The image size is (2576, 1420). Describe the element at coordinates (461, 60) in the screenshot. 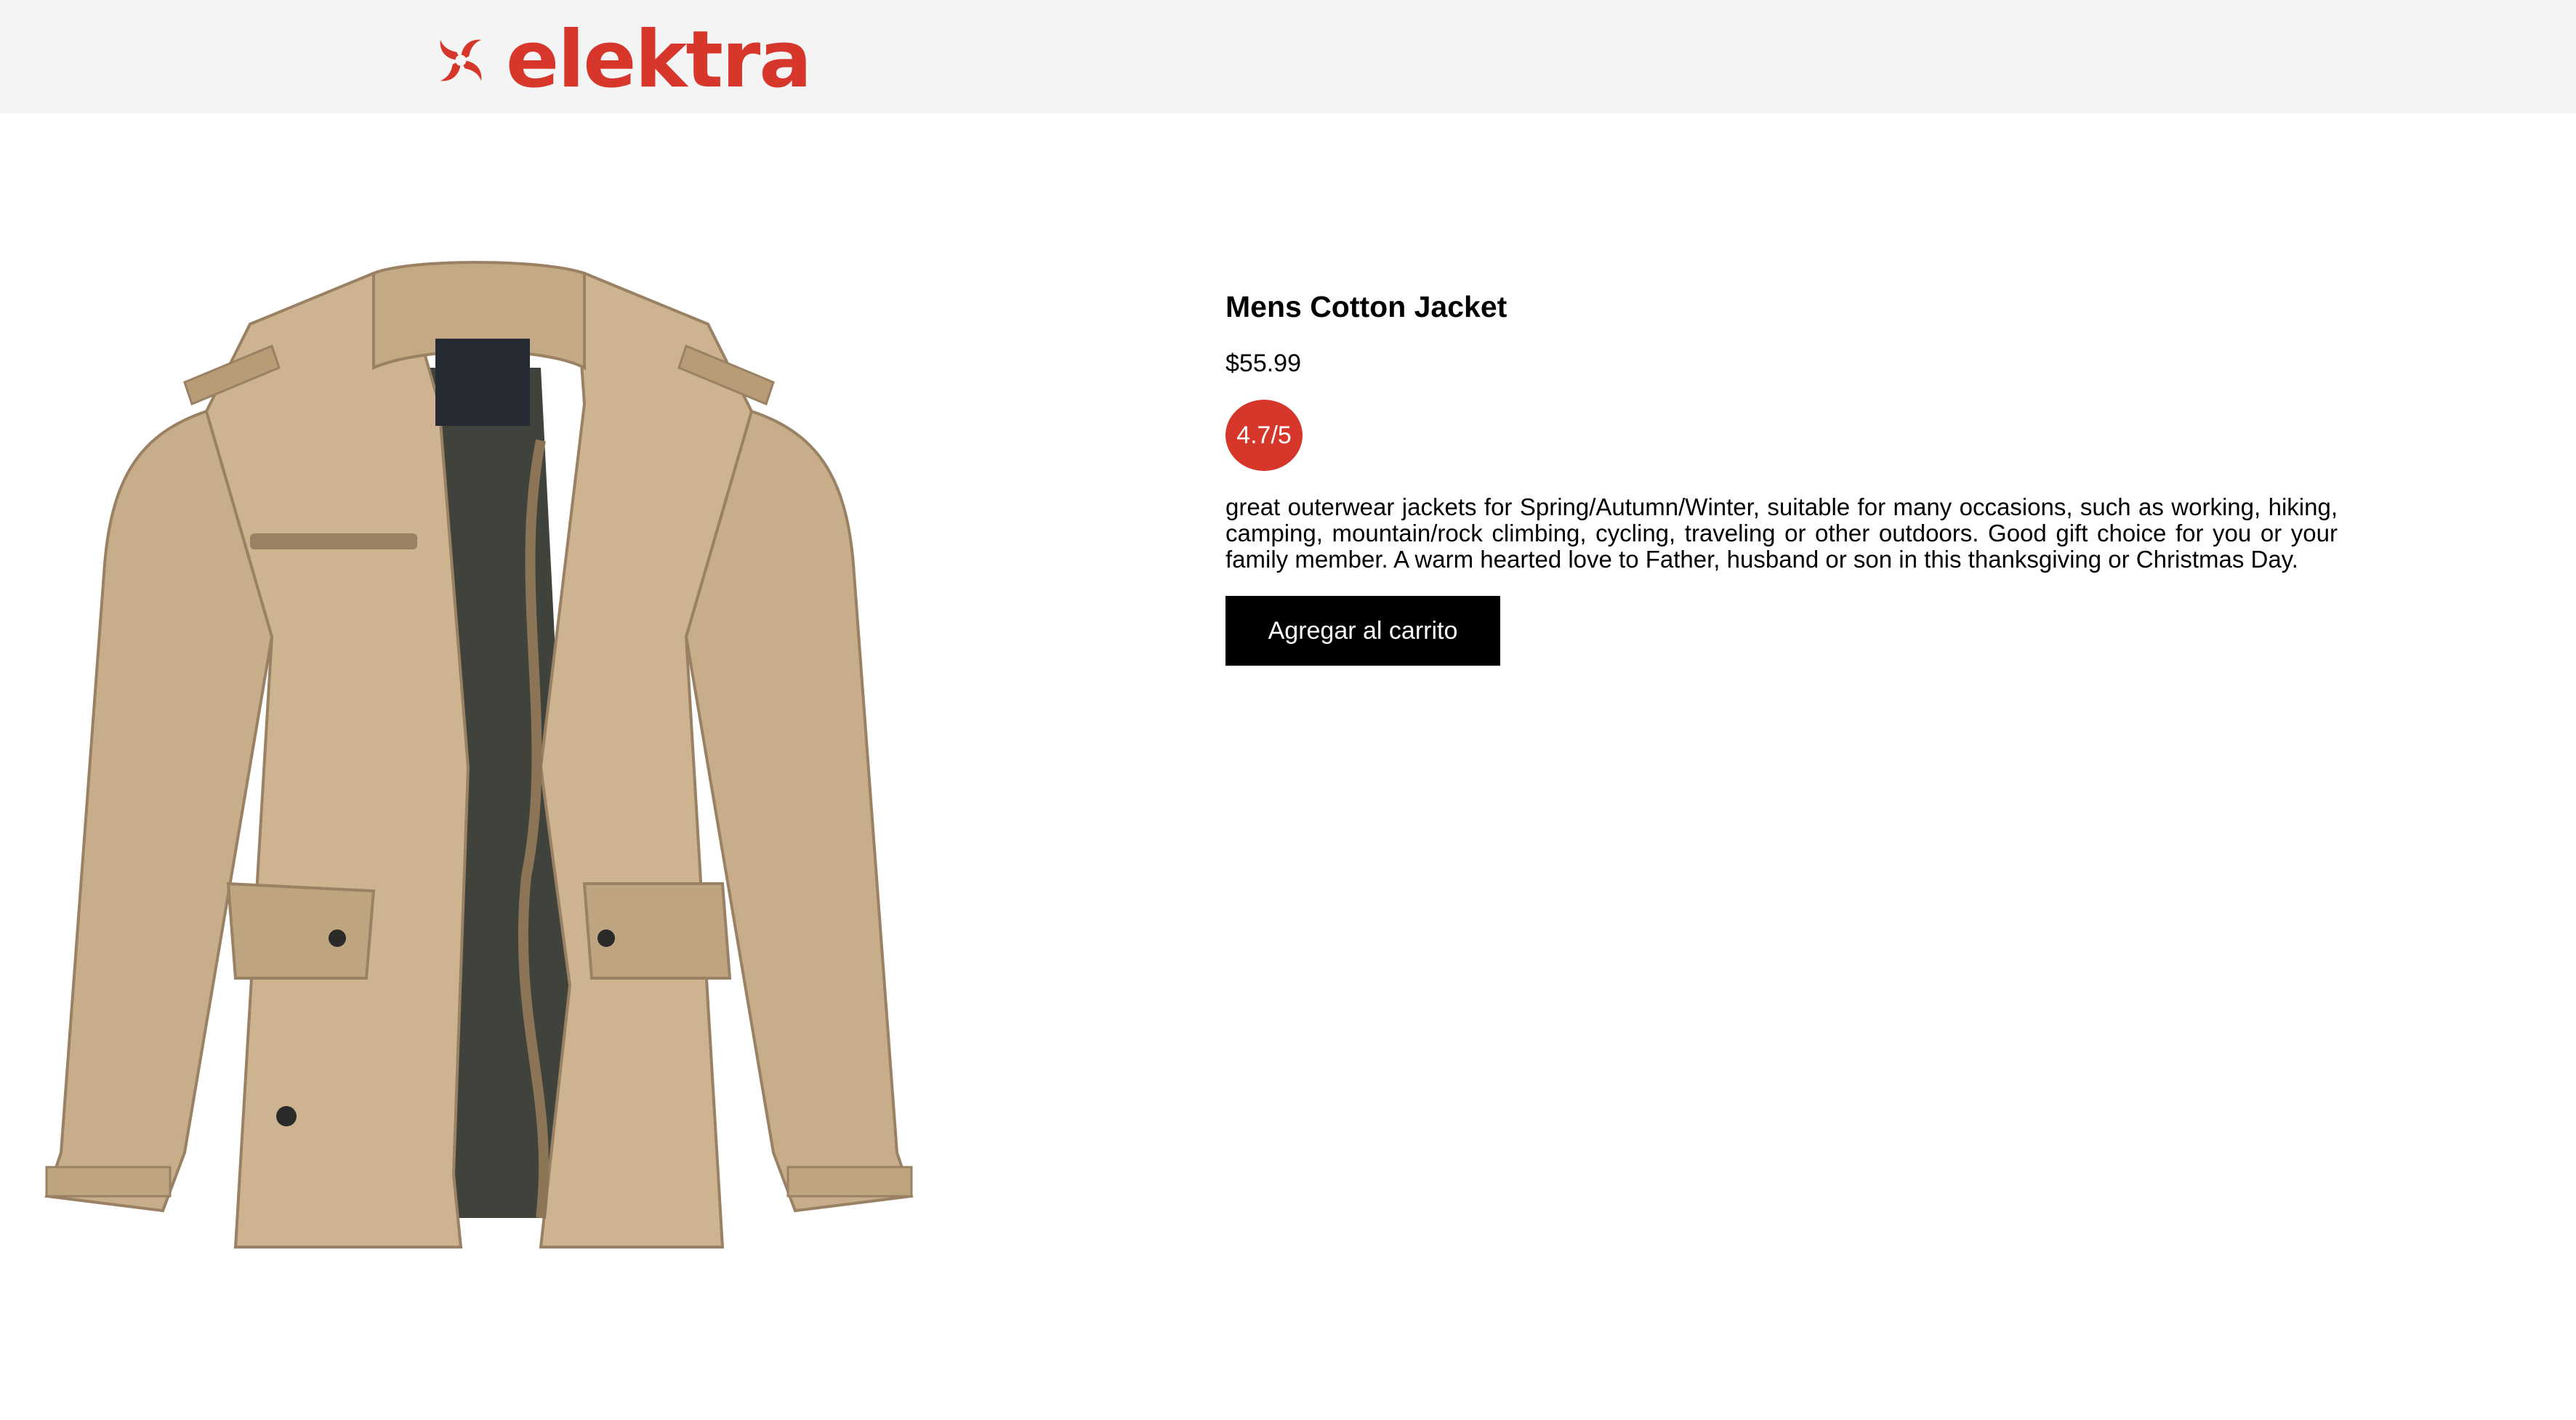

I see `pinwheel-icon` at that location.